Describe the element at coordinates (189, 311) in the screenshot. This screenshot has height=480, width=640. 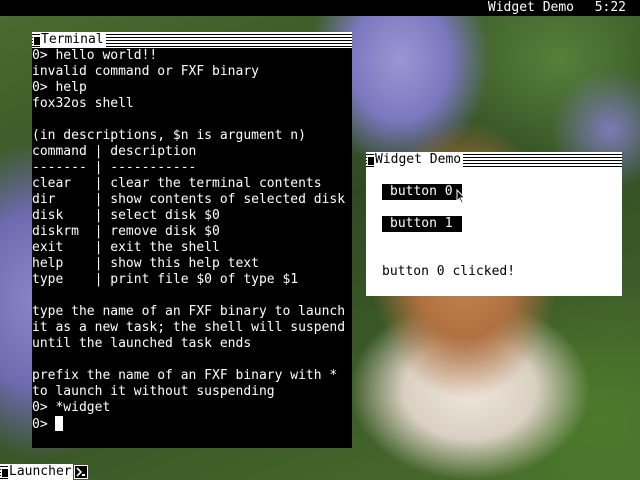
I see `terminal-line: type the name of an FXF binary to launch` at that location.